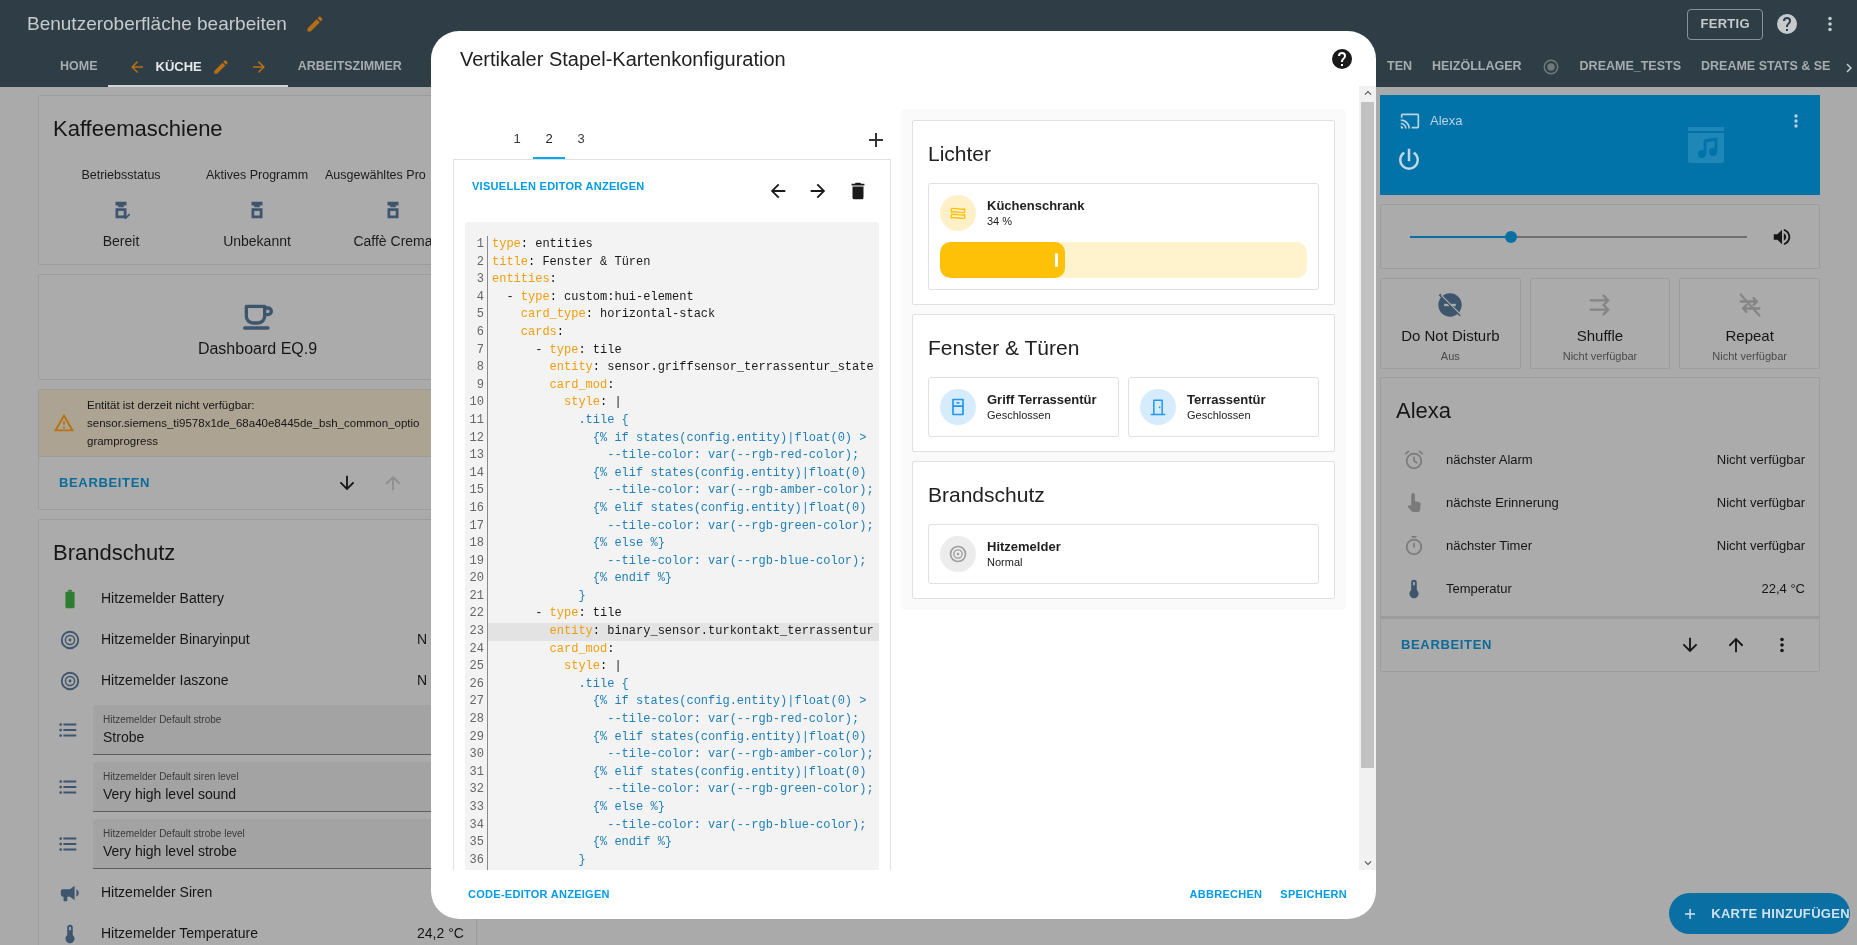  I want to click on view-tab: DREAME_TESTS, so click(1630, 67).